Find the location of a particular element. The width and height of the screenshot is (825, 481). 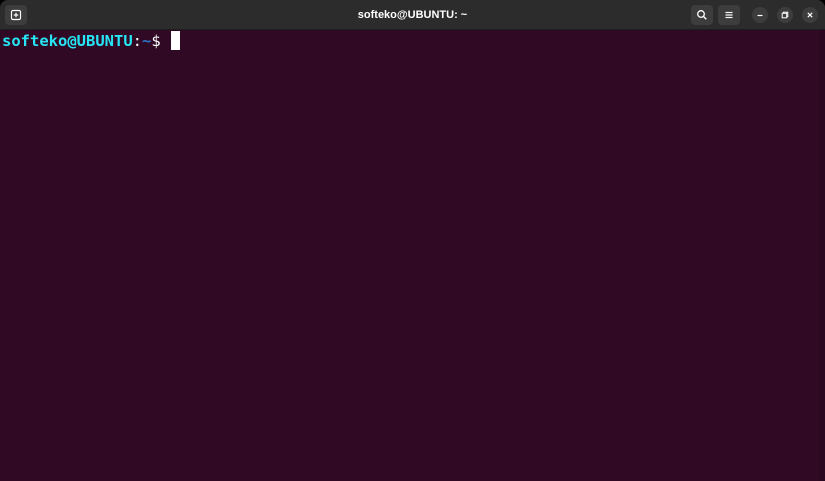

hamburger-menu-icon is located at coordinates (729, 15).